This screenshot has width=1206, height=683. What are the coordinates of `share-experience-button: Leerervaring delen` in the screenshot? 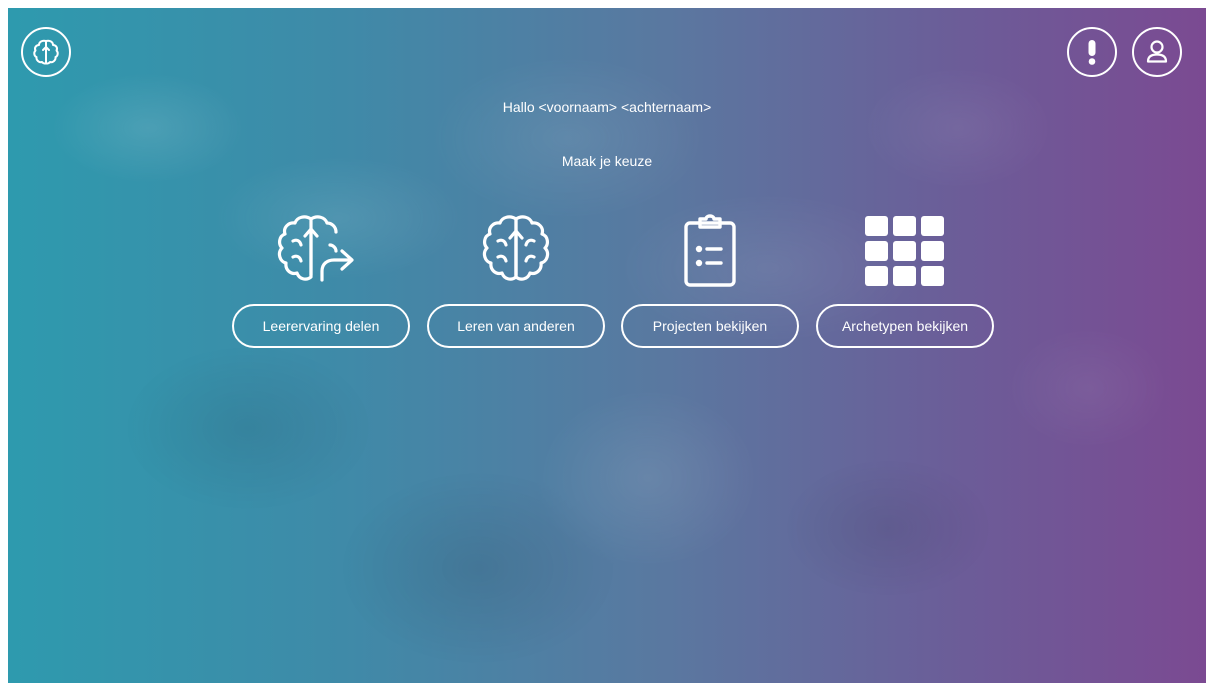 It's located at (321, 326).